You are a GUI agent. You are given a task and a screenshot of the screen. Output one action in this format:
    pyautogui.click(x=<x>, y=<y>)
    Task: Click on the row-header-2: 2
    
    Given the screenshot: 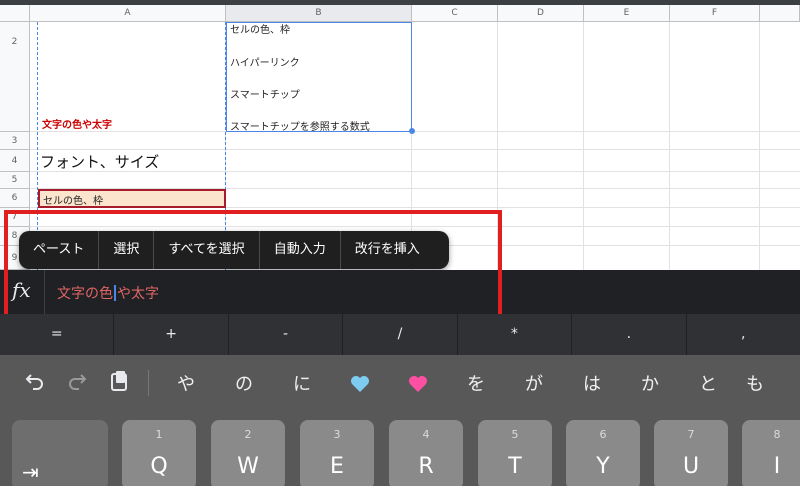 What is the action you would take?
    pyautogui.click(x=15, y=77)
    